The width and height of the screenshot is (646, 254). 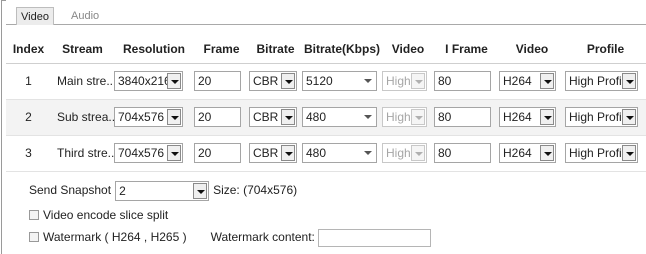 I want to click on header-iframe: I Frame, so click(x=466, y=49).